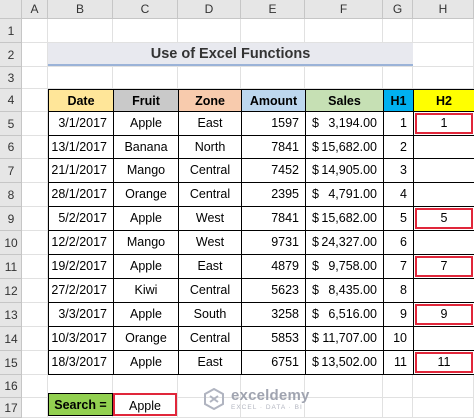  Describe the element at coordinates (146, 100) in the screenshot. I see `header-fruit: Fruit` at that location.